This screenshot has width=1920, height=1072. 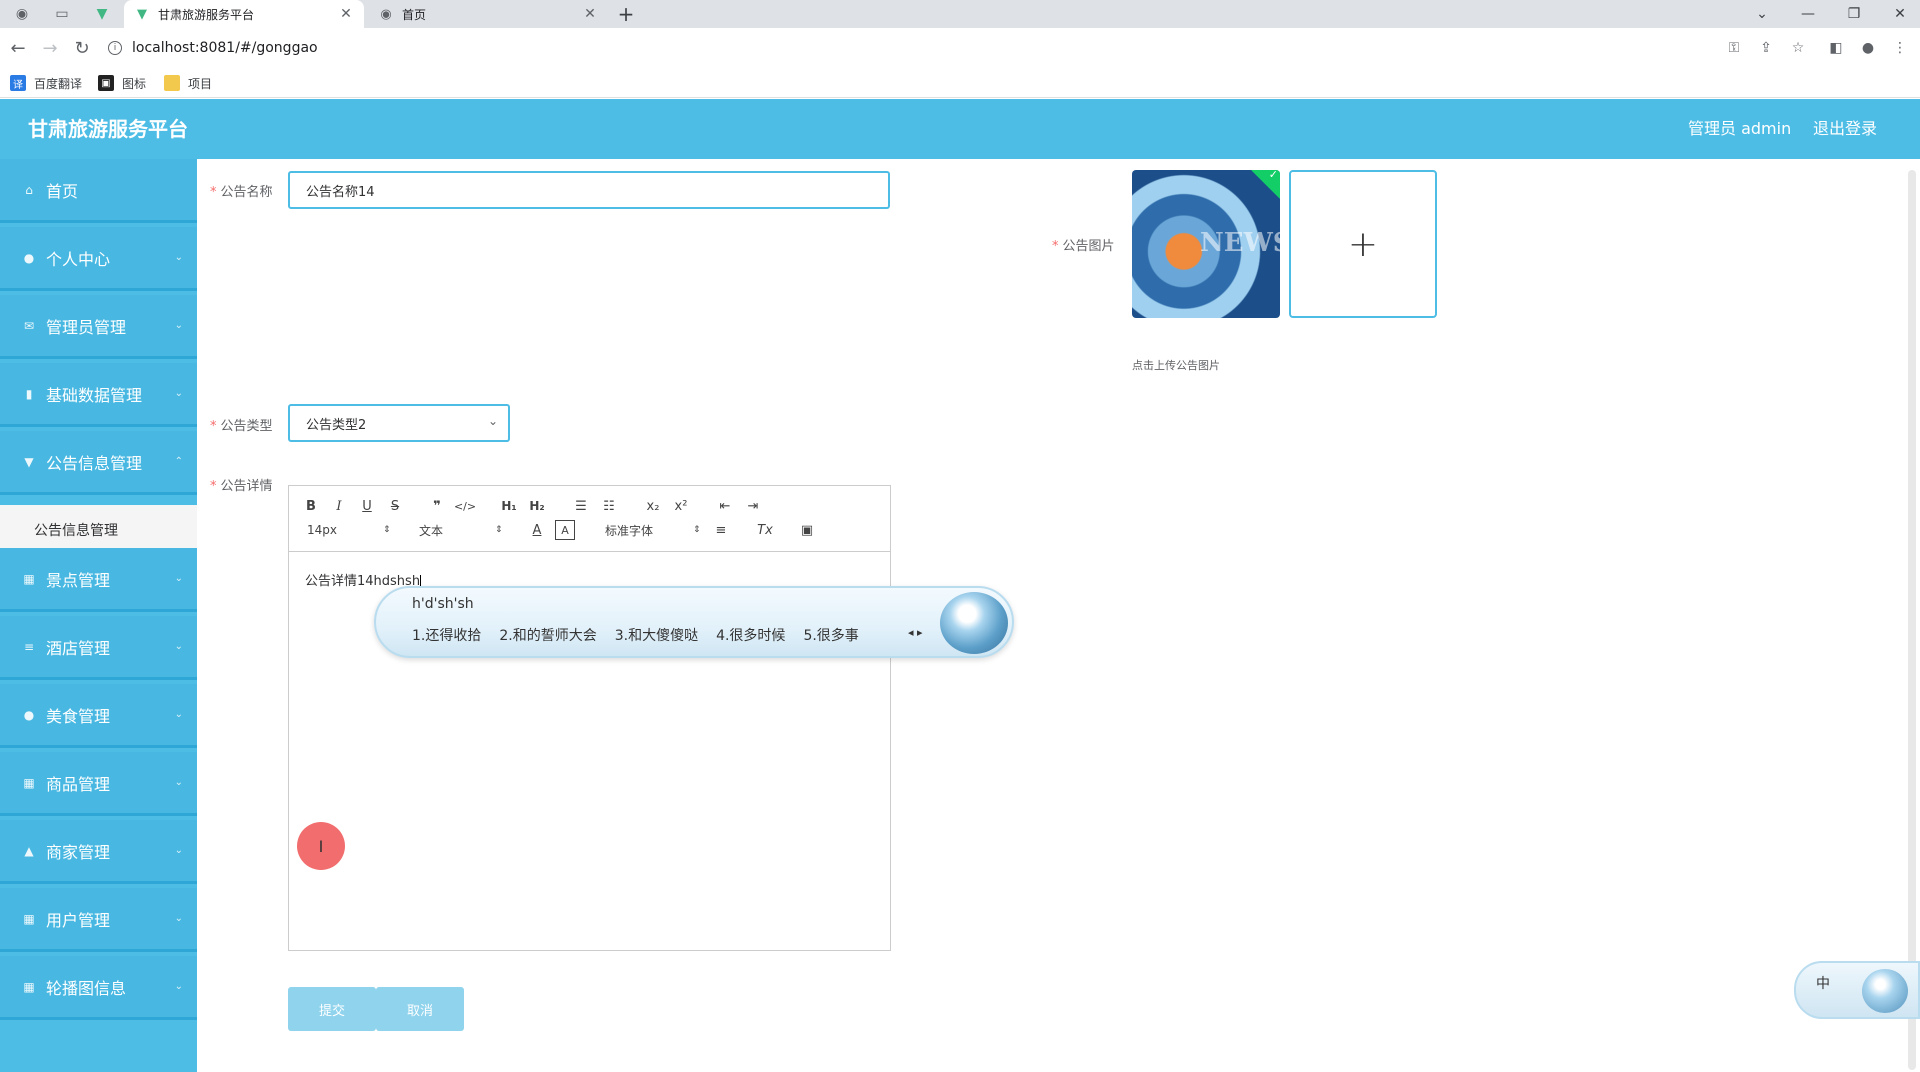 I want to click on blockquote-icon: ❞, so click(x=437, y=506).